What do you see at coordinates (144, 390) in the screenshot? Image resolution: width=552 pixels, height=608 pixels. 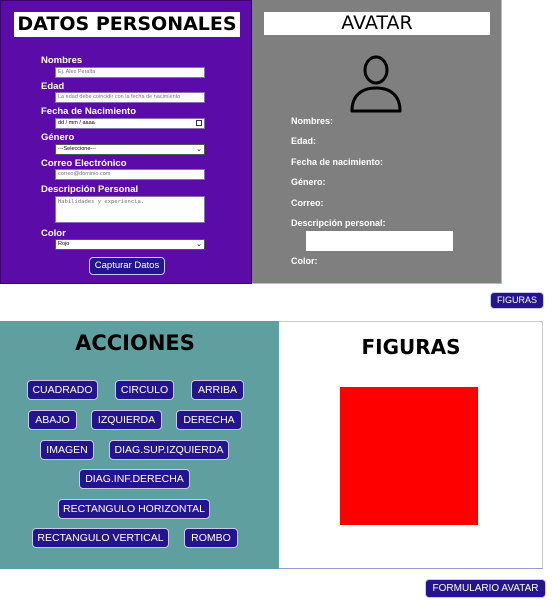 I see `circulo-button: CIRCULO` at bounding box center [144, 390].